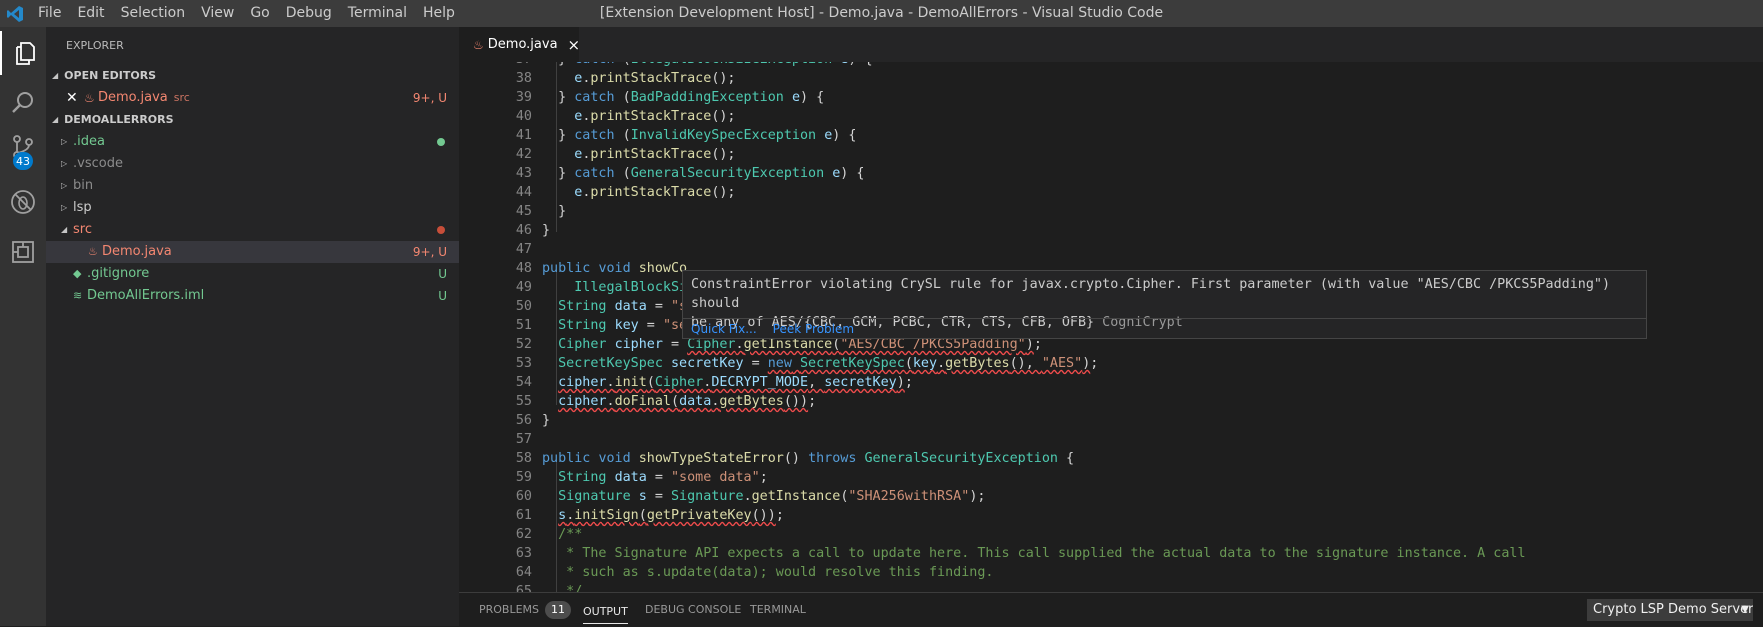 This screenshot has height=627, width=1763. What do you see at coordinates (625, 192) in the screenshot?
I see `code-line: 44 e.printStackTrace();` at bounding box center [625, 192].